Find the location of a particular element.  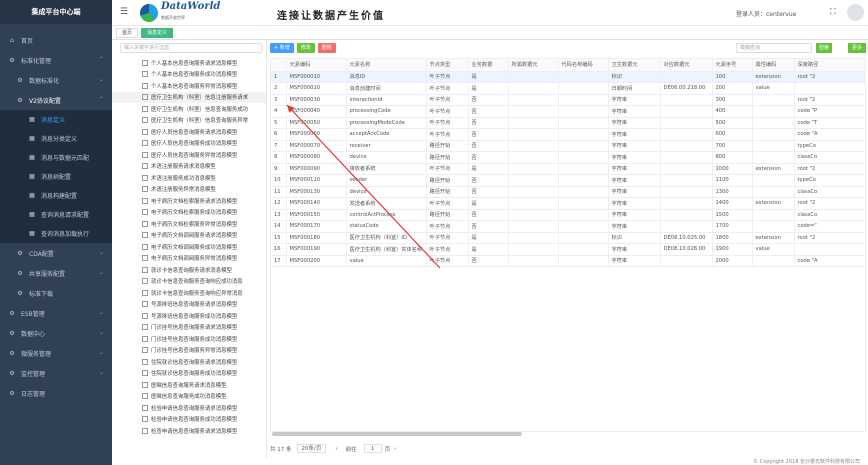

sidebar-item-v2-config: ⚙ V2协议配置 ⌃ is located at coordinates (56, 100).